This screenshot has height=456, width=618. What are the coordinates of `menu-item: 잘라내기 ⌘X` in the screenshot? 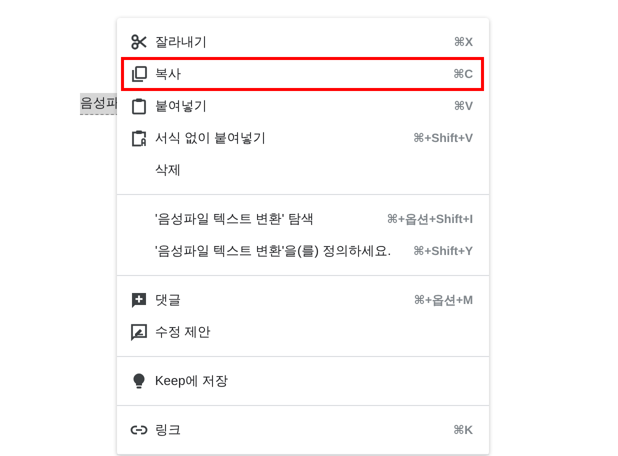 It's located at (303, 42).